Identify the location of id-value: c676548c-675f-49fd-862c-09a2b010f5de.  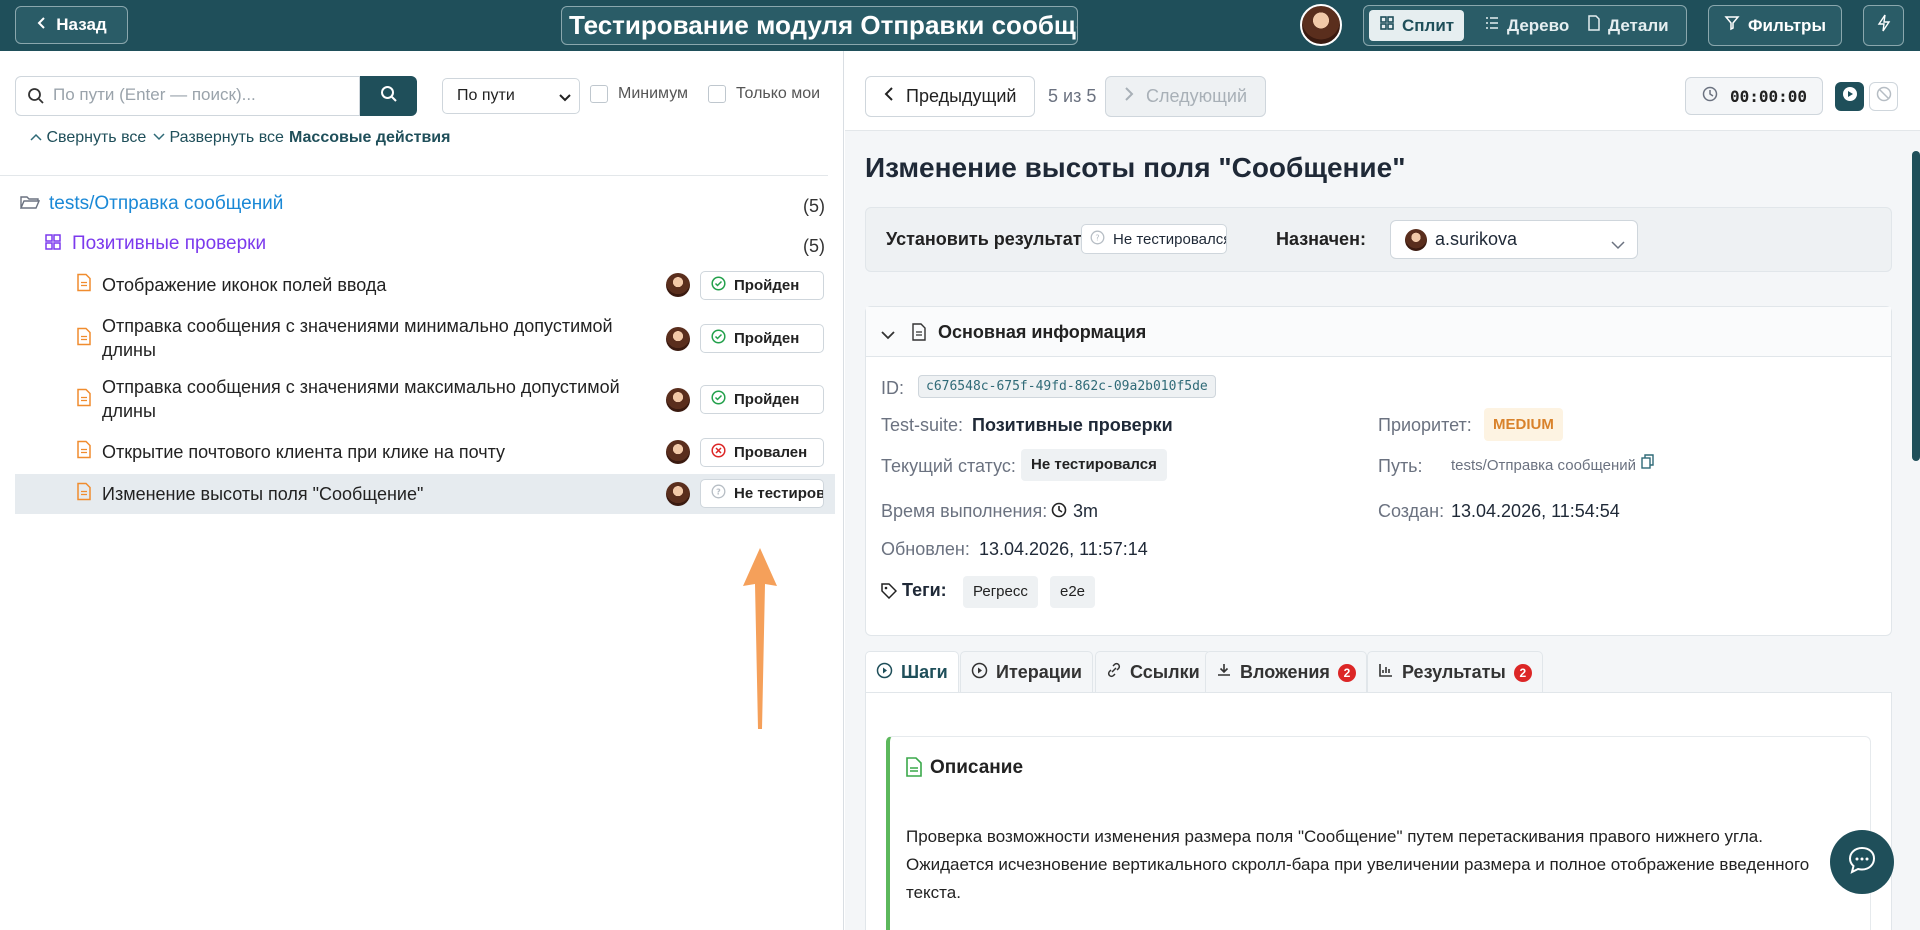
(1067, 386).